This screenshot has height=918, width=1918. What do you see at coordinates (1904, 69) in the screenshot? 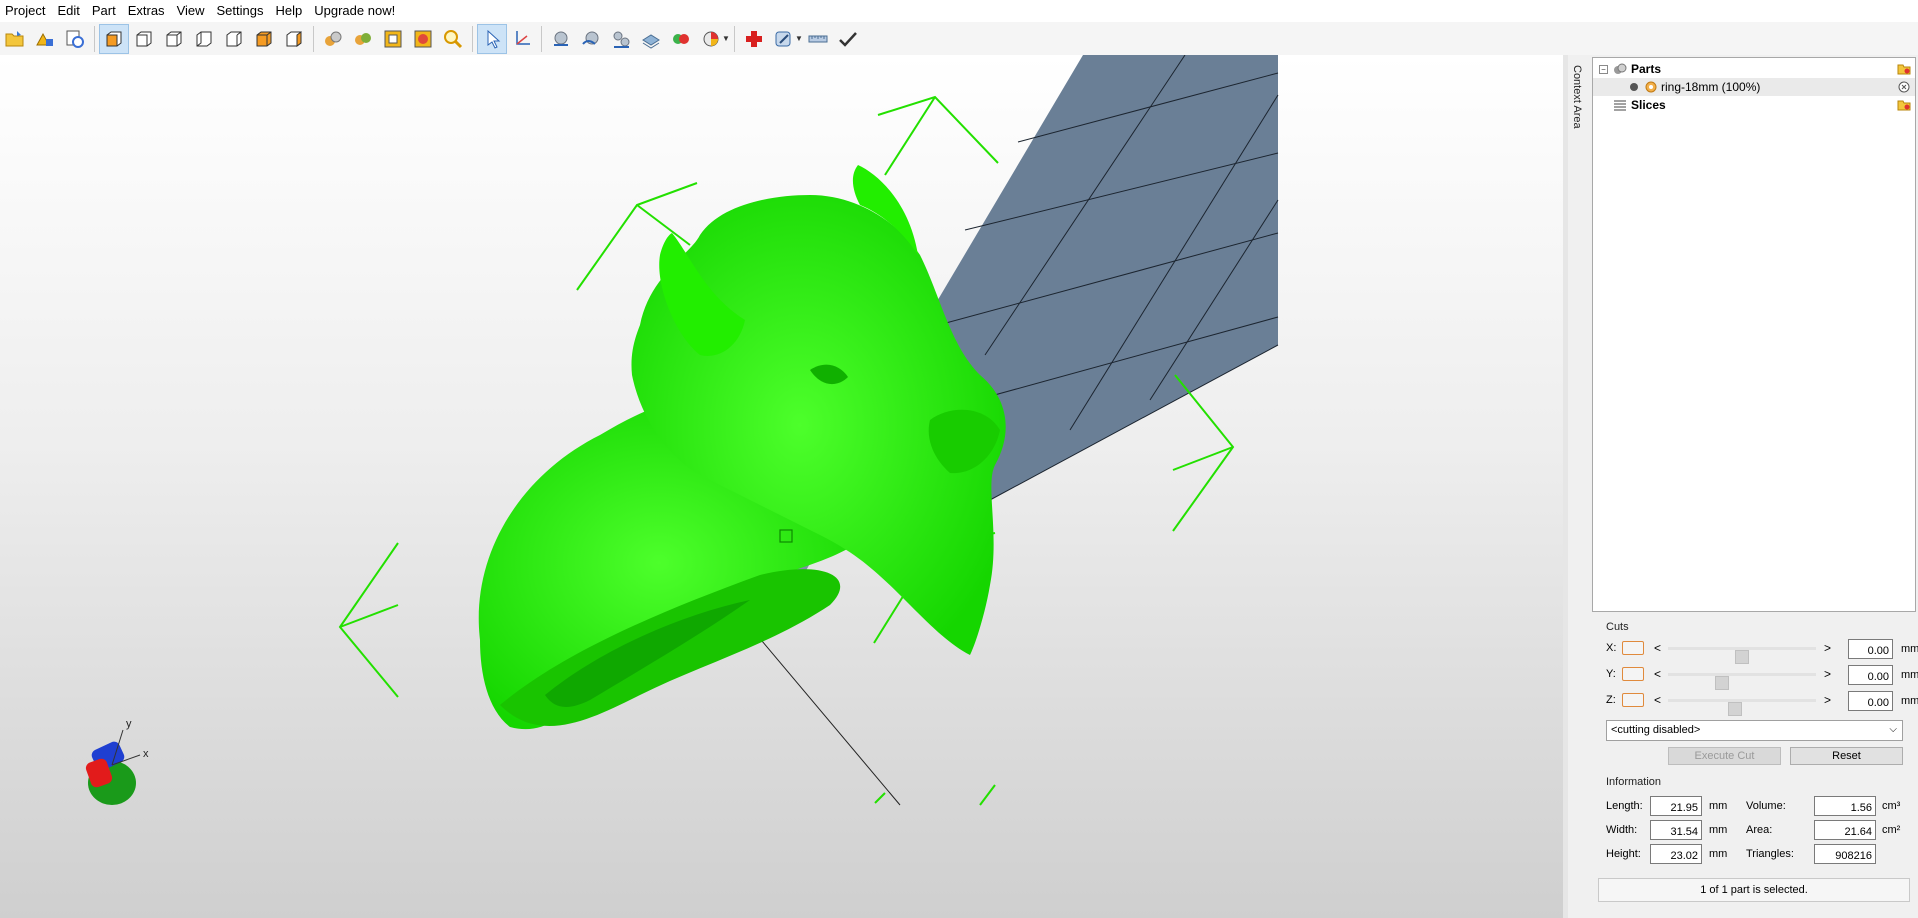
I see `parts-folder-icon` at bounding box center [1904, 69].